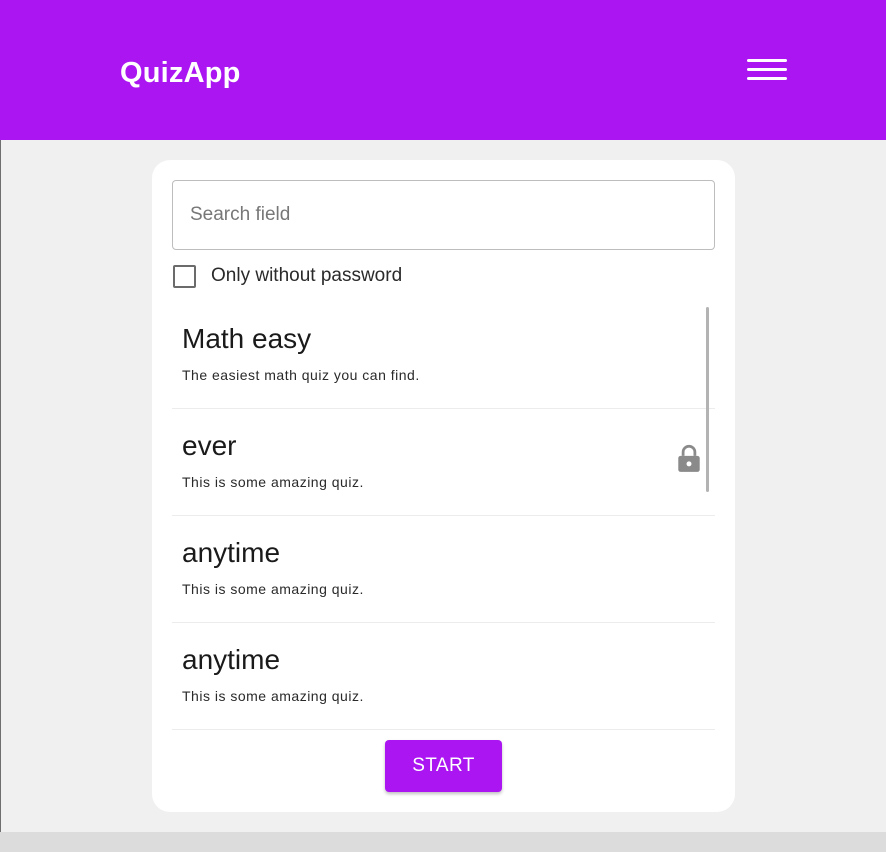  What do you see at coordinates (443, 462) in the screenshot?
I see `quiz-list-item: ever This is some amazing quiz.` at bounding box center [443, 462].